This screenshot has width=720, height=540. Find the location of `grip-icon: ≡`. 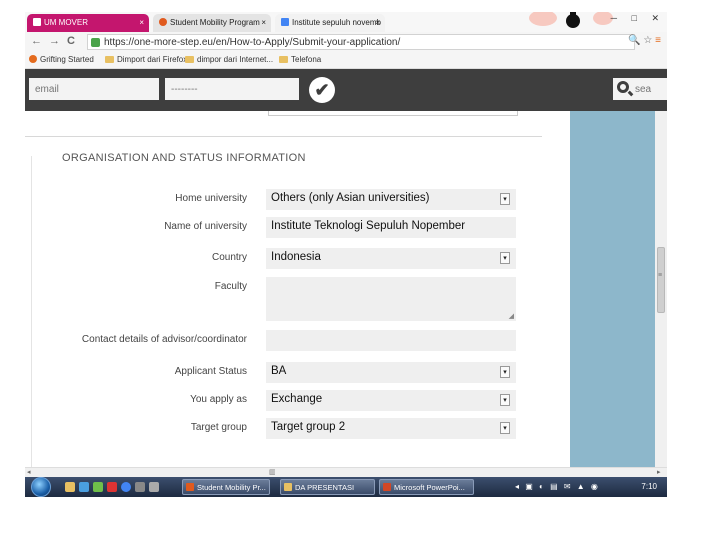

grip-icon: ≡ is located at coordinates (660, 275).